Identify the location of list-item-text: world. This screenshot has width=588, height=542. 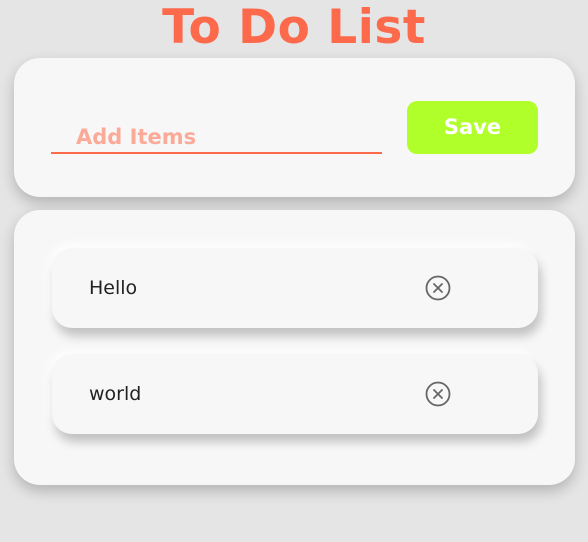
(115, 394).